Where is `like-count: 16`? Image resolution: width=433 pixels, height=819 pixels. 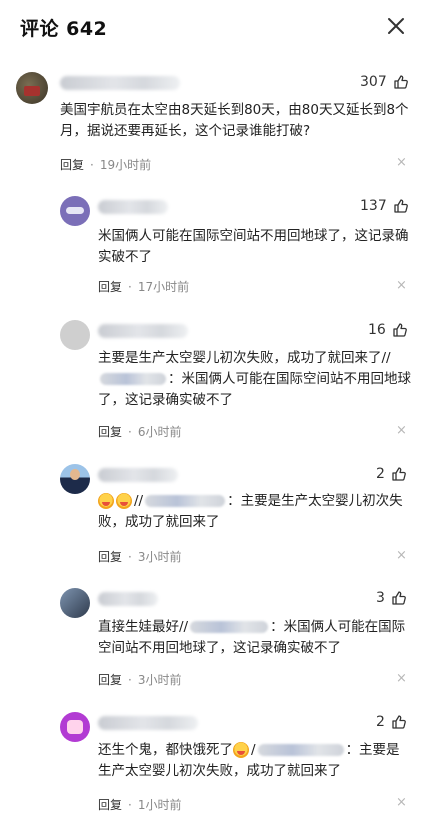 like-count: 16 is located at coordinates (377, 330).